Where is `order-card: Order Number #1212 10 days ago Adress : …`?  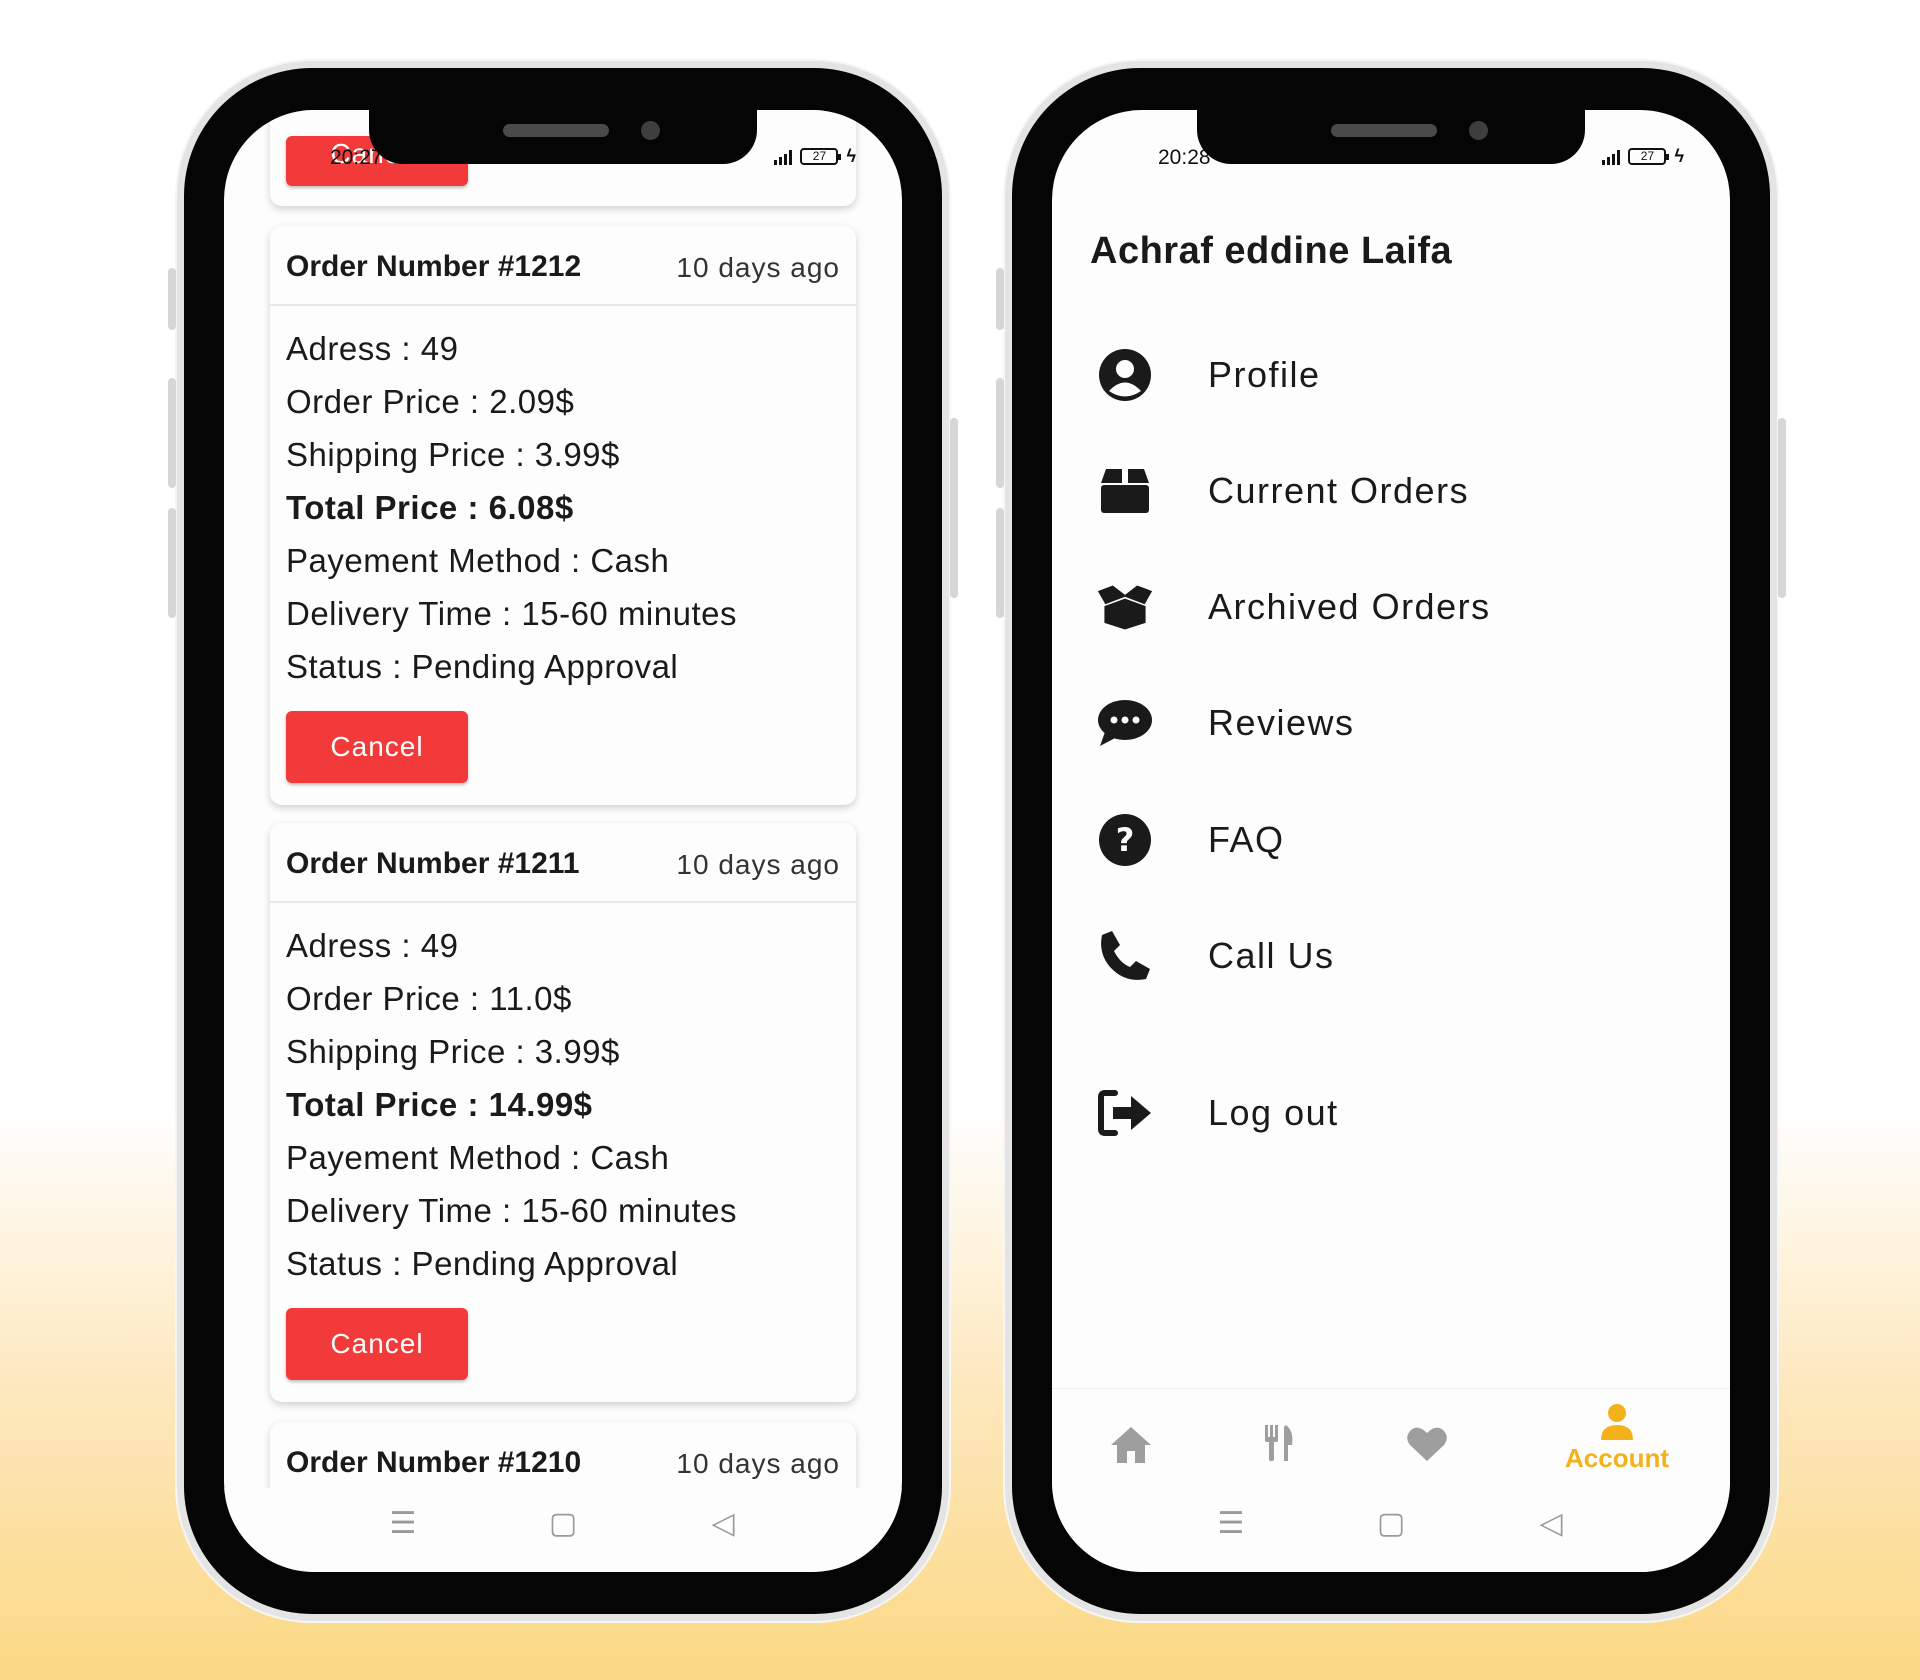
order-card: Order Number #1212 10 days ago Adress : … is located at coordinates (563, 515).